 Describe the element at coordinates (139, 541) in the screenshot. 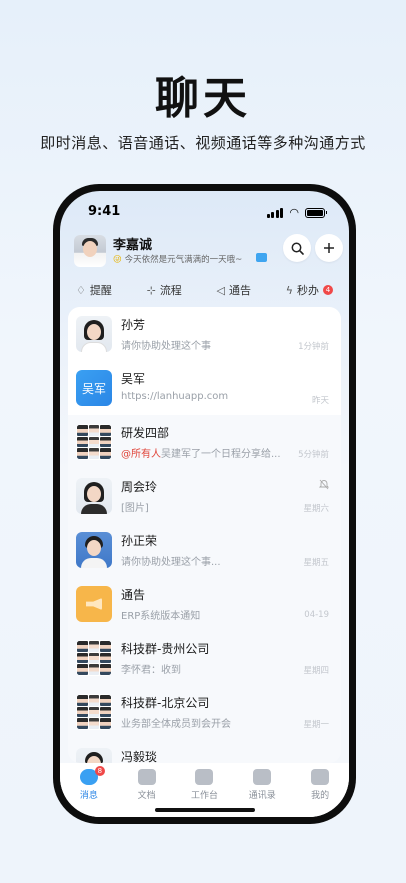

I see `conversation-name: 孙正荣` at that location.